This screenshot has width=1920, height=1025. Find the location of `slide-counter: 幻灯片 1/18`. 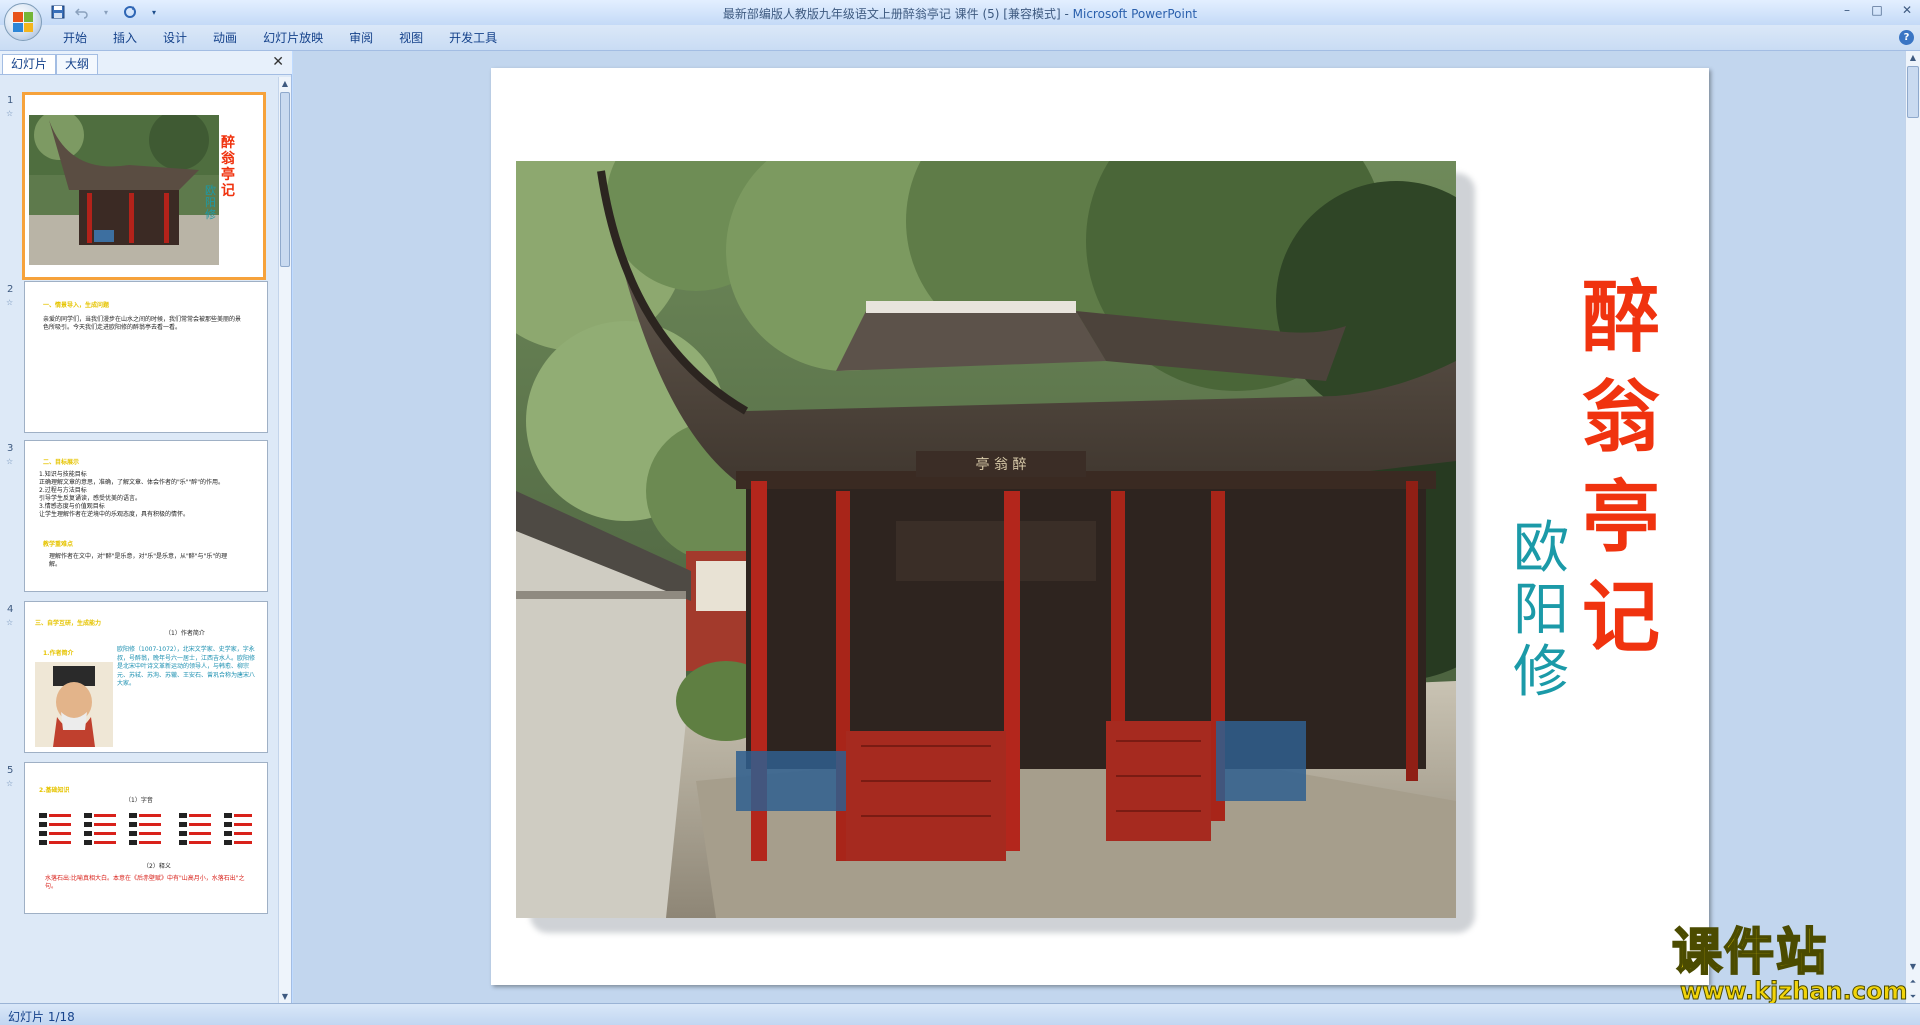

slide-counter: 幻灯片 1/18 is located at coordinates (41, 1017).